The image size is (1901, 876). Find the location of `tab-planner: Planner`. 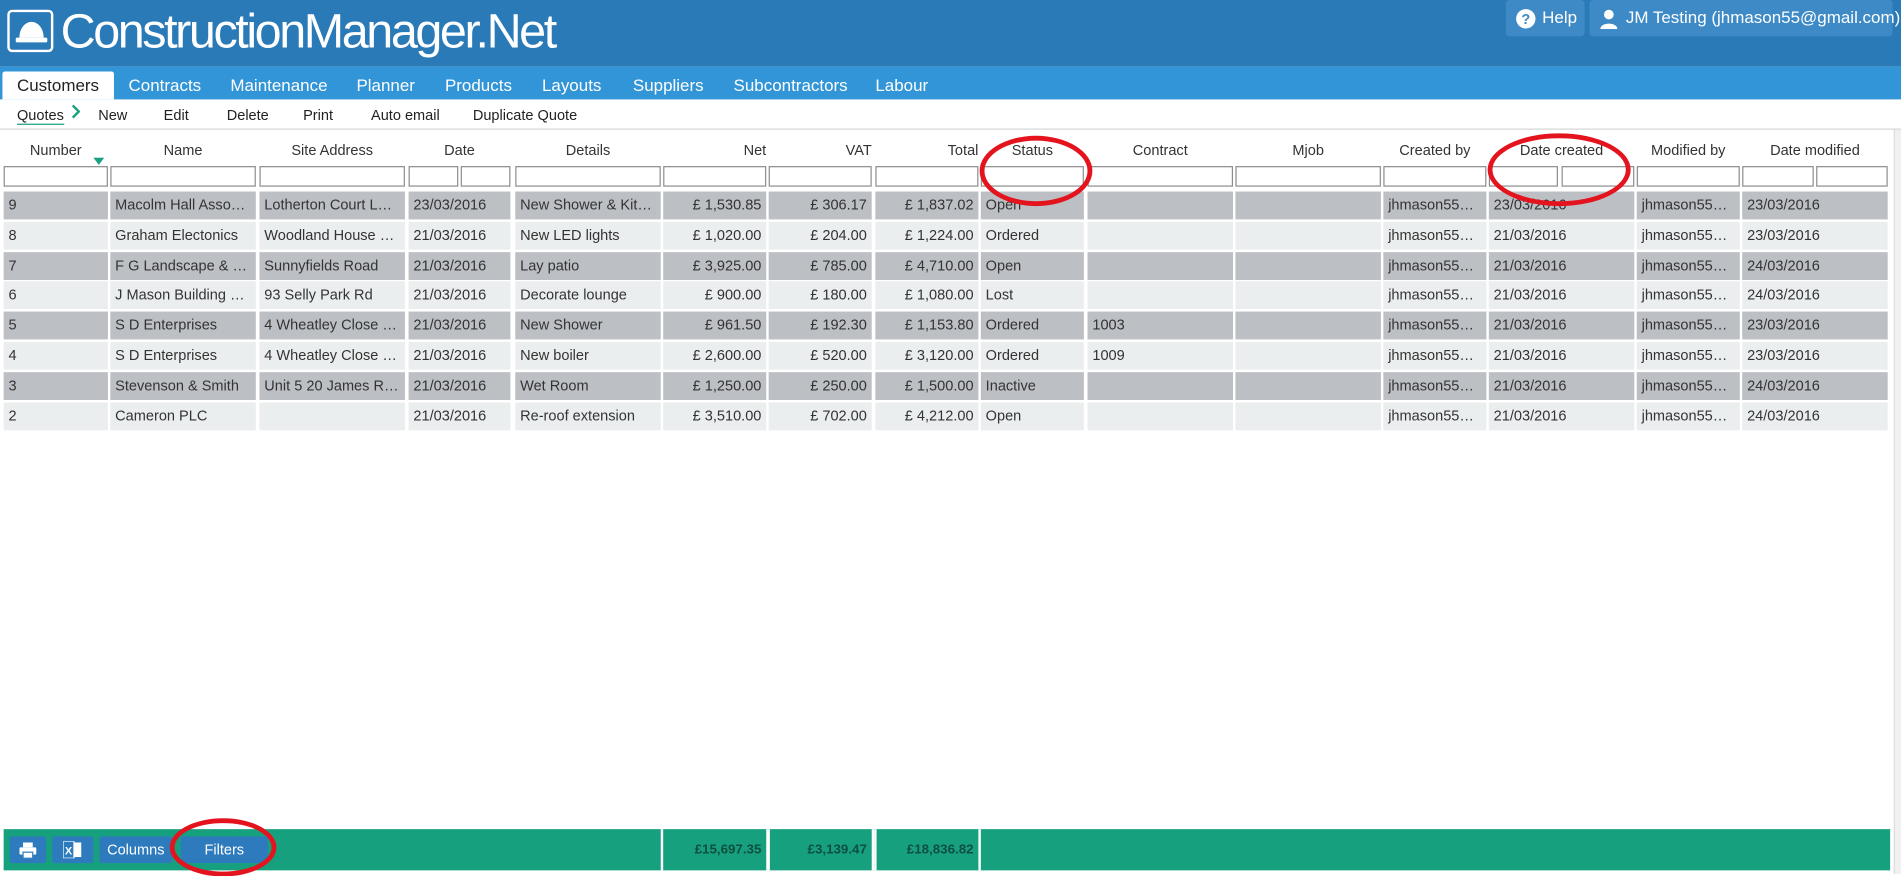

tab-planner: Planner is located at coordinates (386, 86).